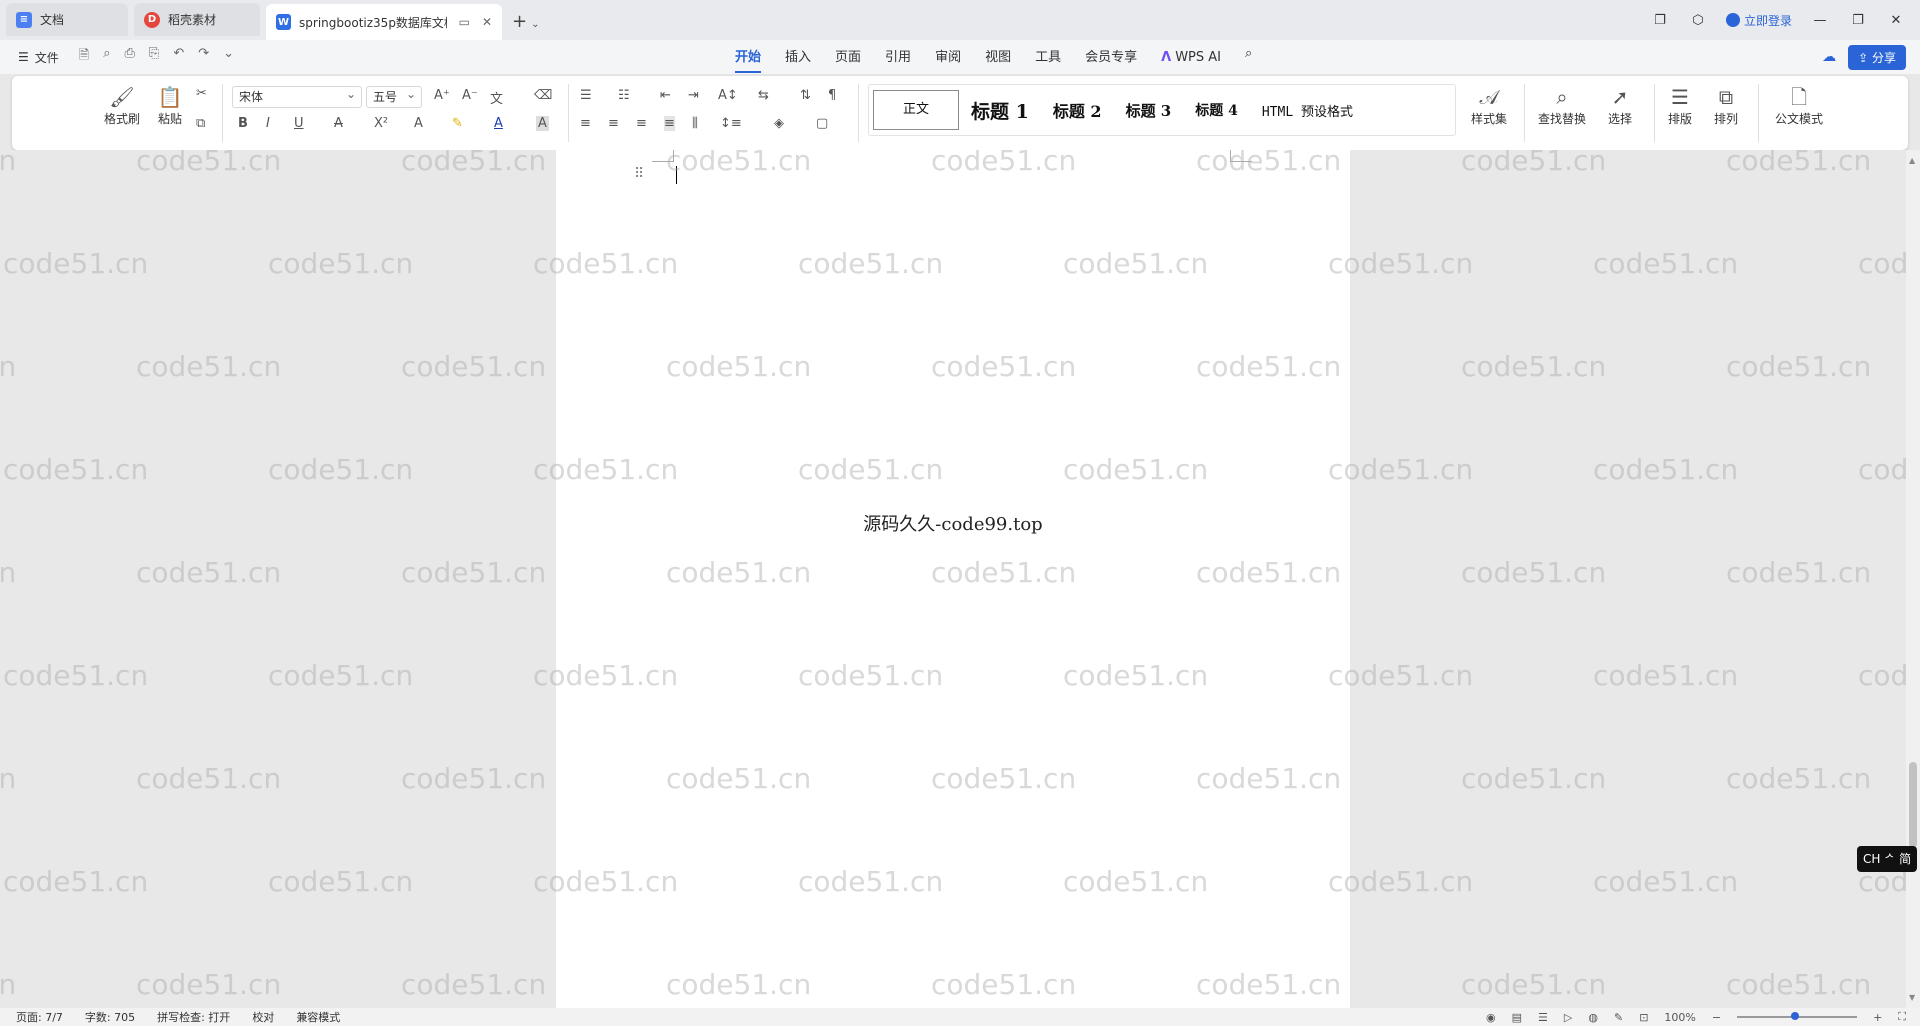  I want to click on tab-insert: 插入, so click(798, 57).